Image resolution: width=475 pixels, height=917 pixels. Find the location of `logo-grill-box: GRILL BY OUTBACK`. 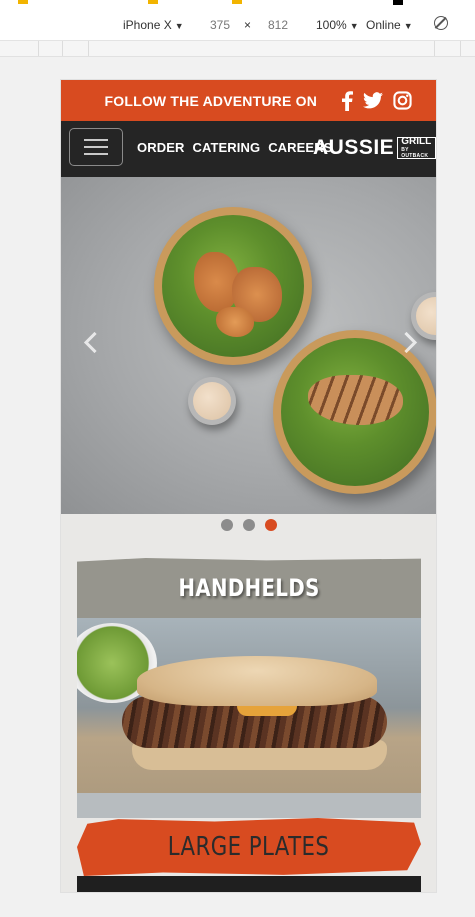

logo-grill-box: GRILL BY OUTBACK is located at coordinates (416, 148).